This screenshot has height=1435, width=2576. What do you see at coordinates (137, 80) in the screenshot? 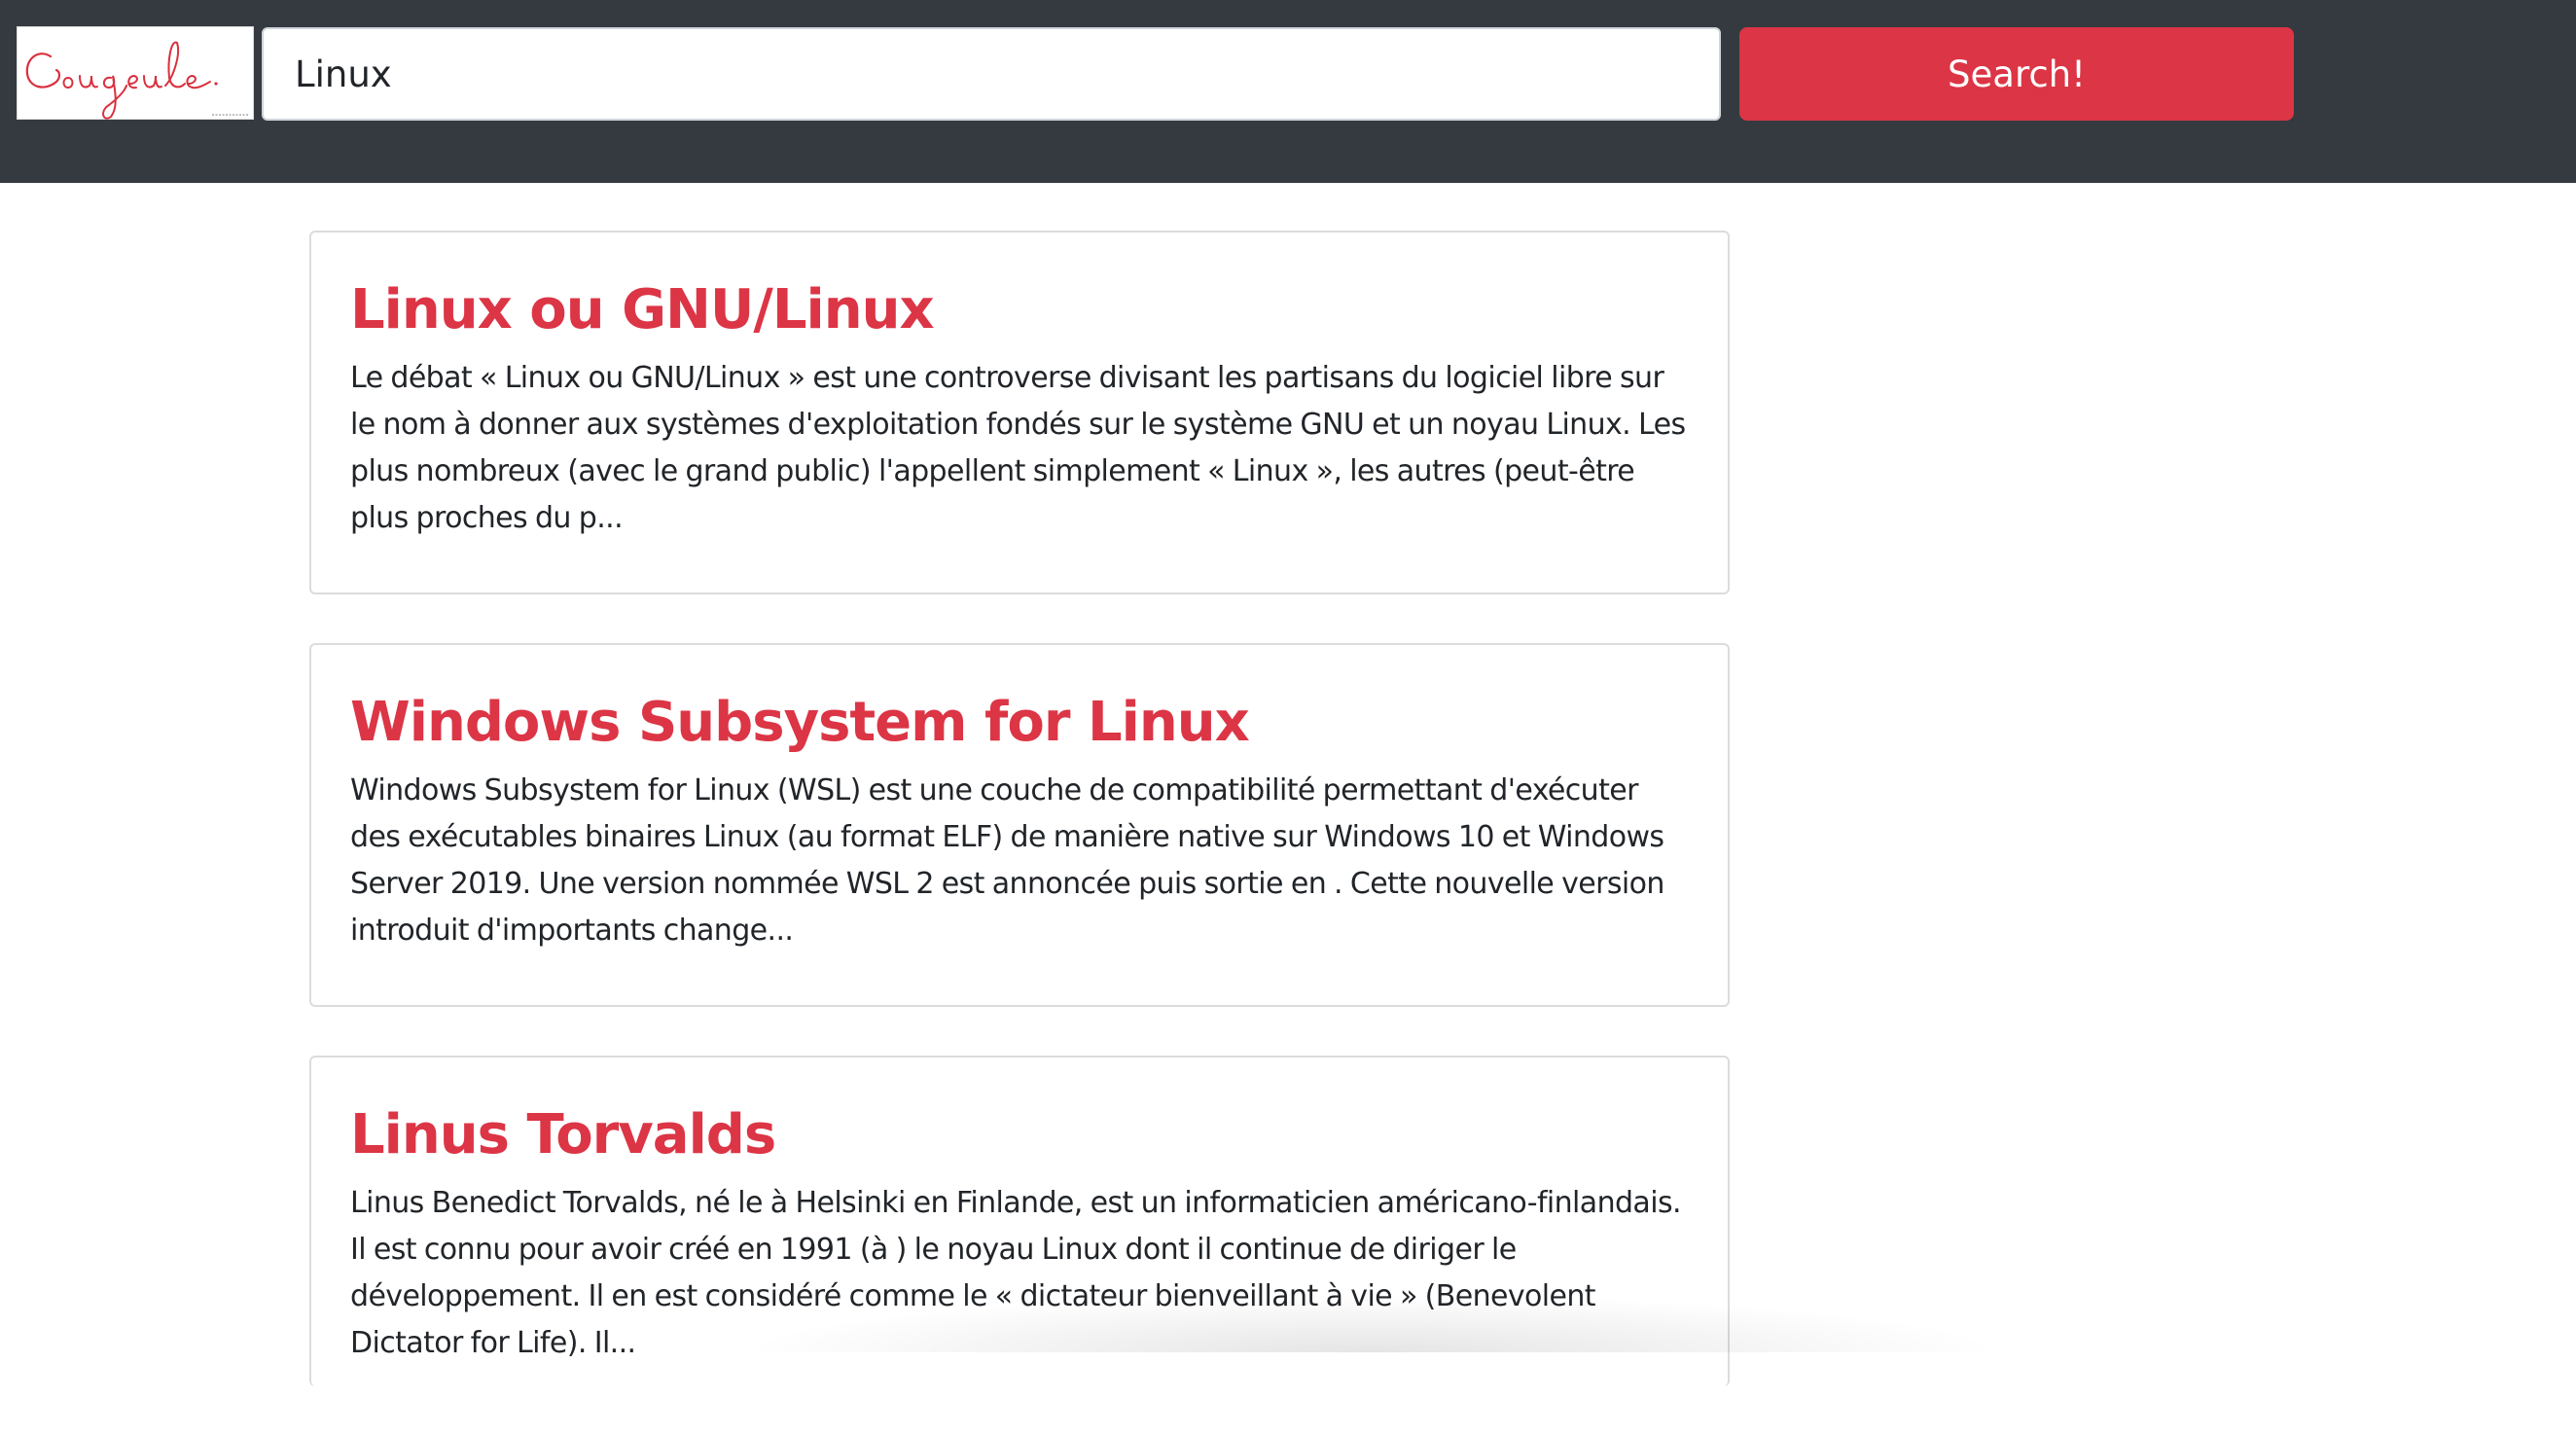
I see `handwritten-logo-icon` at bounding box center [137, 80].